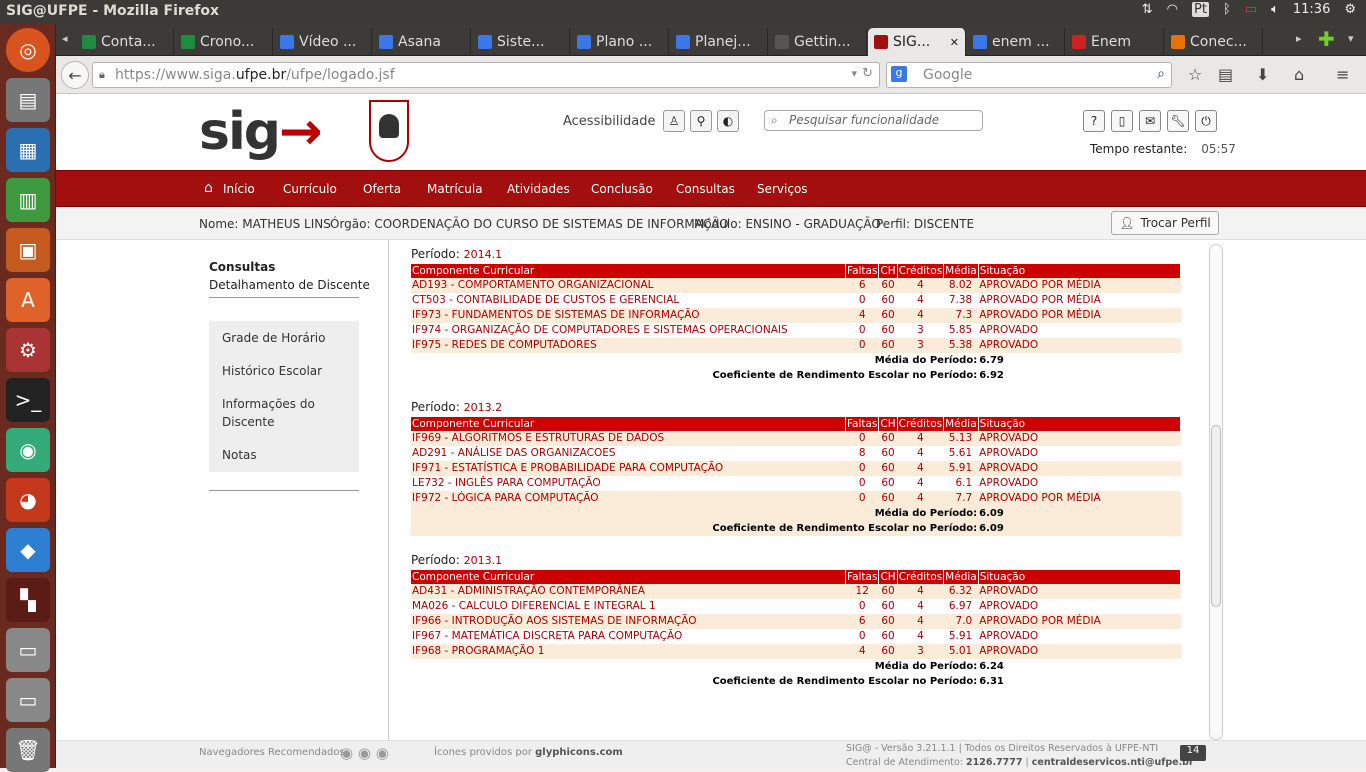  Describe the element at coordinates (28, 650) in the screenshot. I see `disk-icon: ▭` at that location.